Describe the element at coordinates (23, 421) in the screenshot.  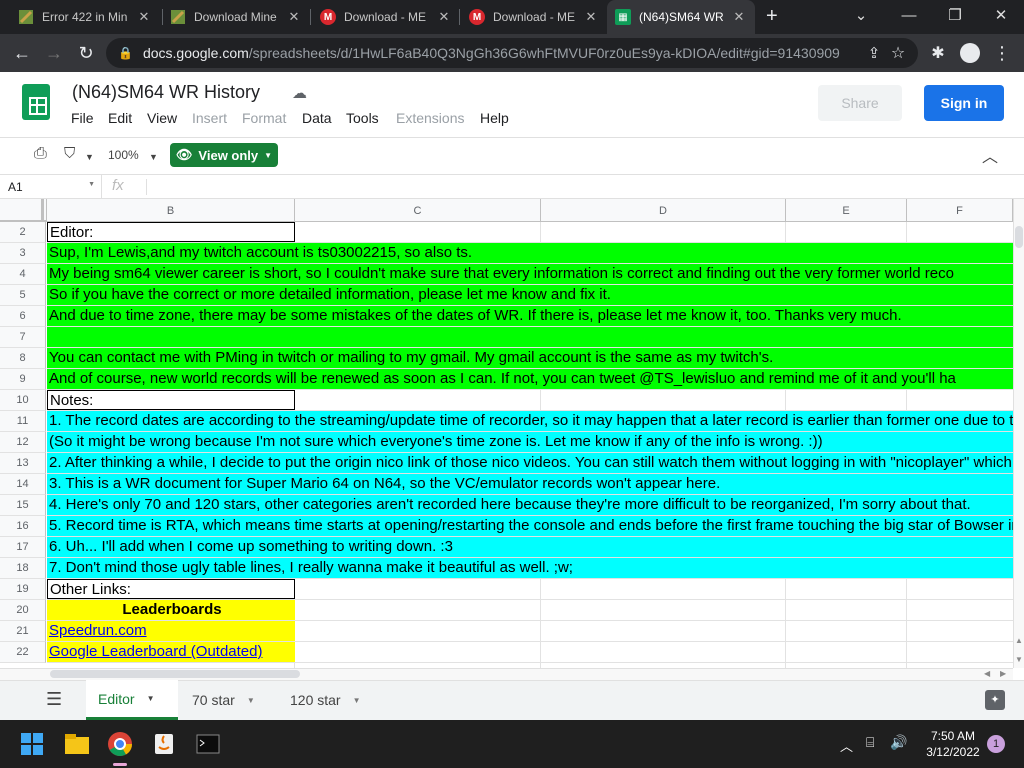
I see `row-header: 11` at that location.